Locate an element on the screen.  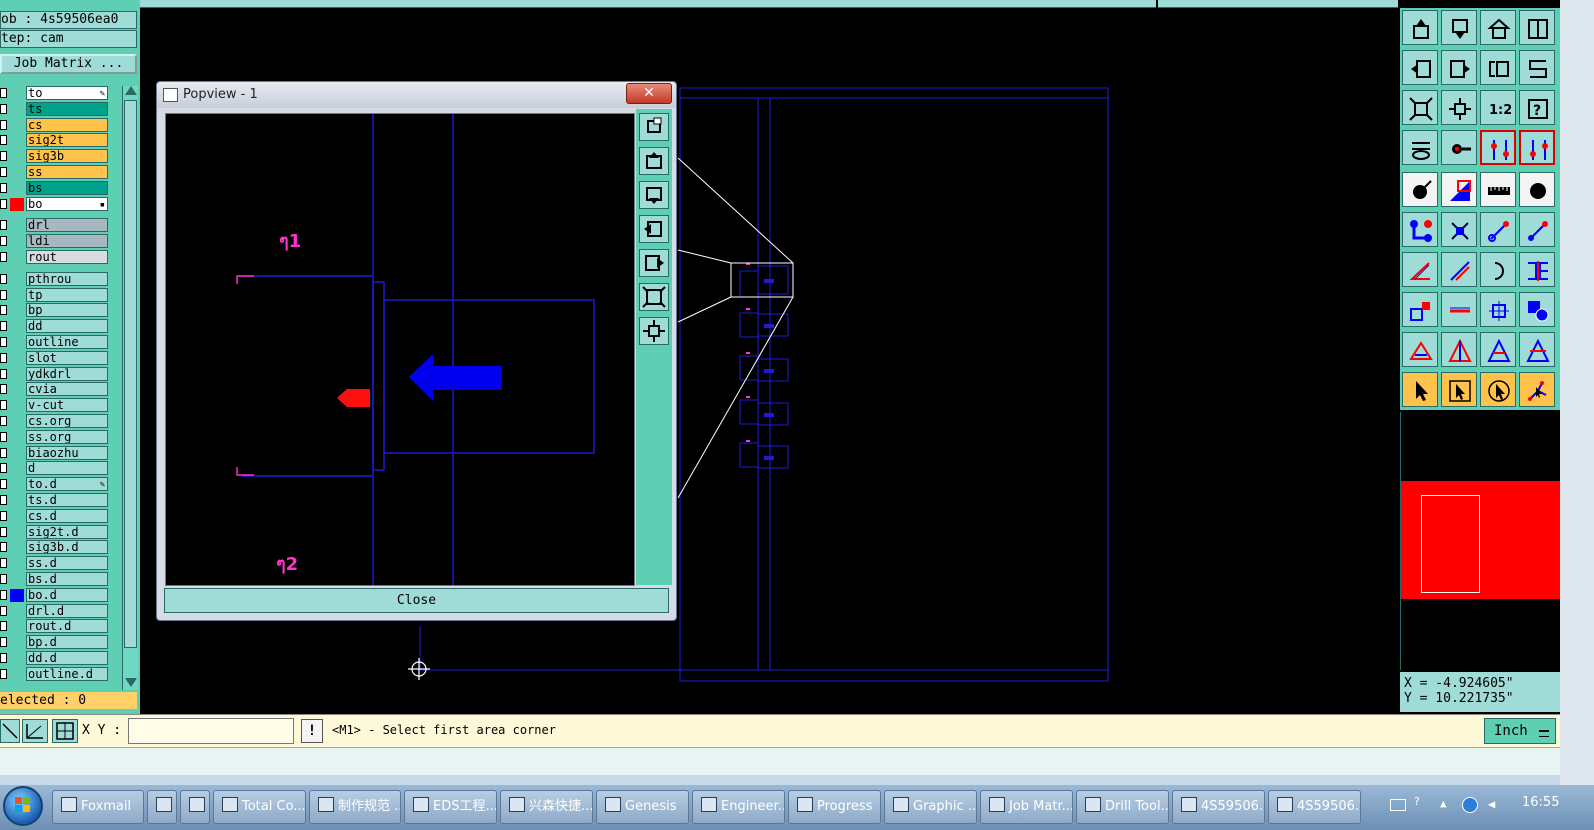
layer-name: rout.d is located at coordinates (67, 626).